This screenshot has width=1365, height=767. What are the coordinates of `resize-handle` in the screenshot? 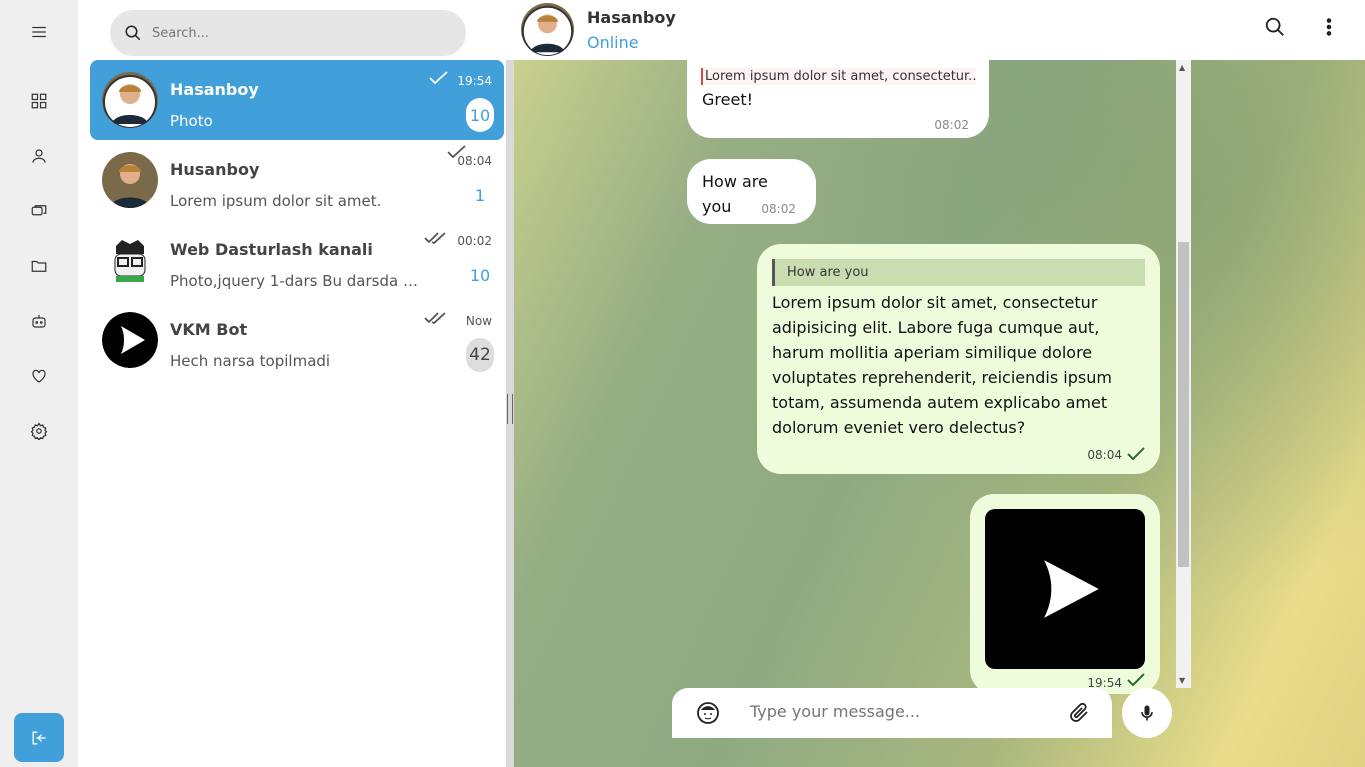 It's located at (510, 409).